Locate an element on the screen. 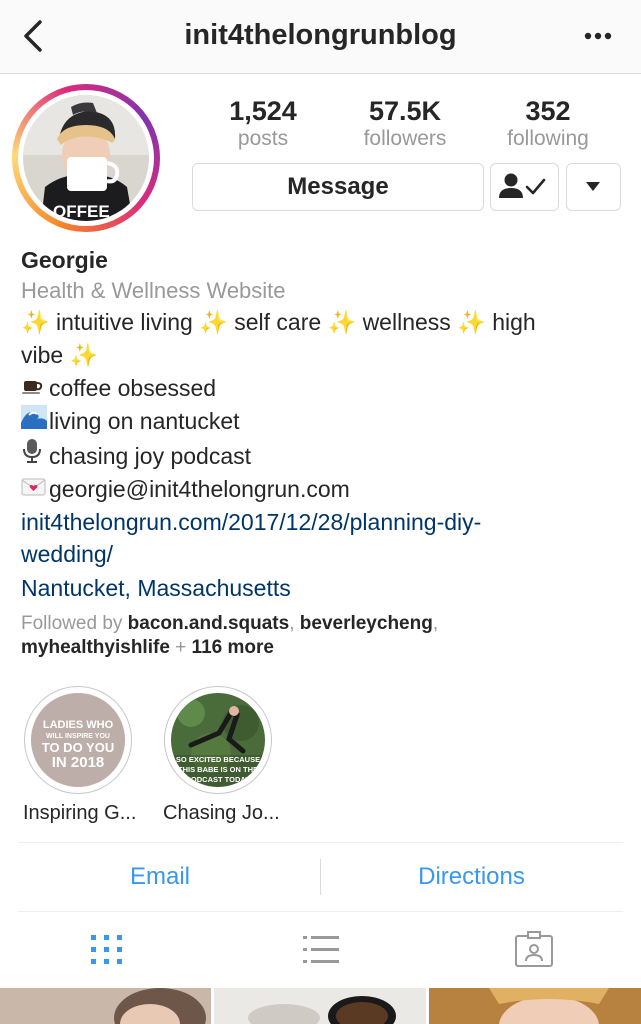  location-link: Nantucket, Massachusetts is located at coordinates (326, 588).